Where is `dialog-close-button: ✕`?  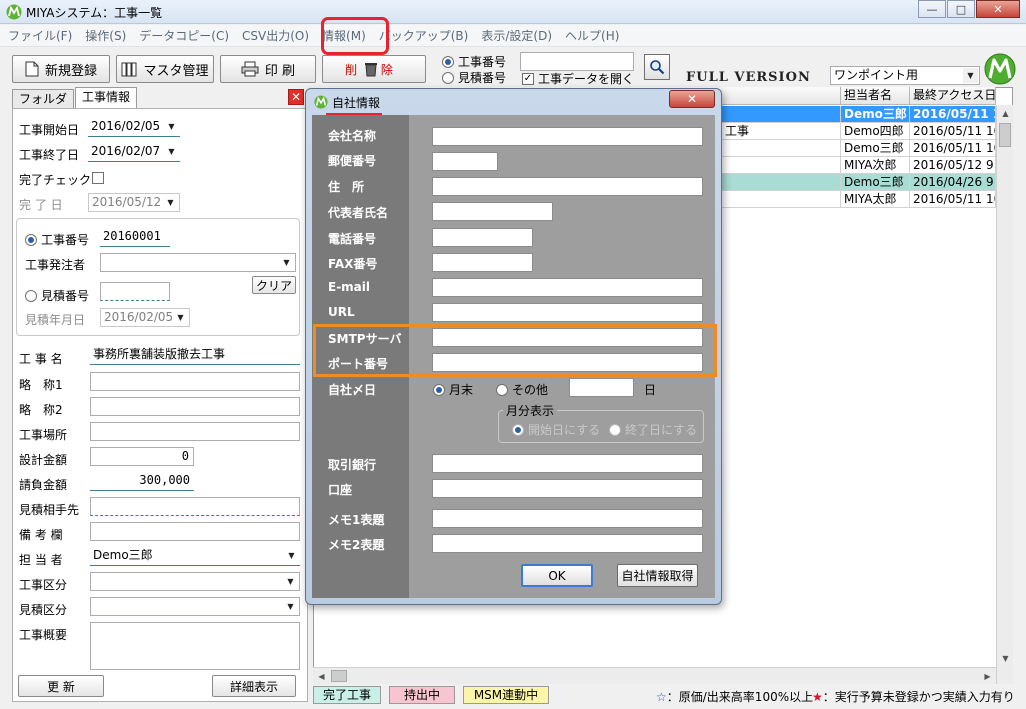
dialog-close-button: ✕ is located at coordinates (692, 99).